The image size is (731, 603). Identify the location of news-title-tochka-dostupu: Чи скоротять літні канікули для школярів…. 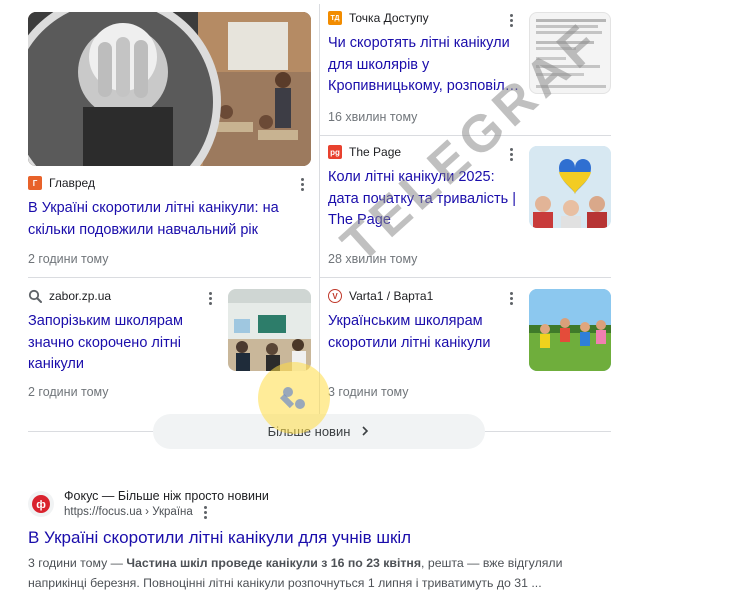
(425, 65).